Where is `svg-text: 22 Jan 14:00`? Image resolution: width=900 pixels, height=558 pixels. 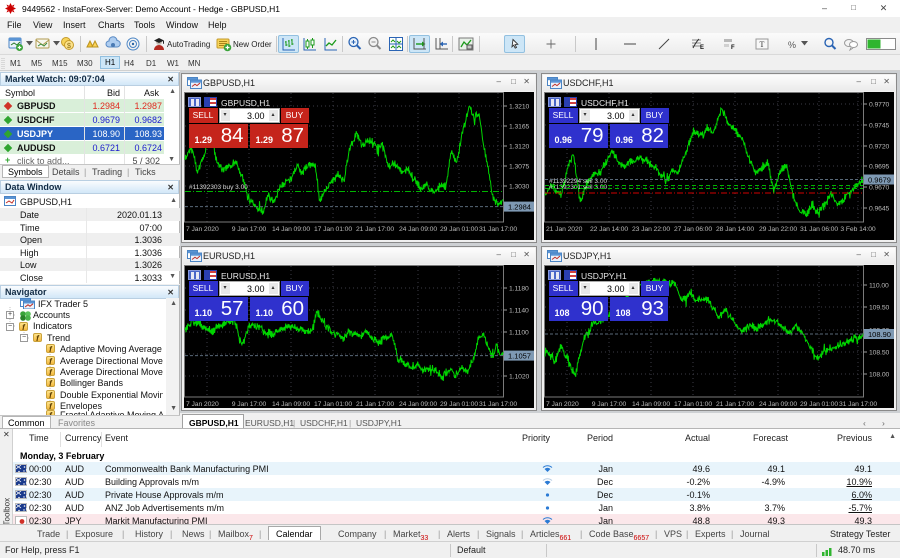
svg-text: 22 Jan 14:00 is located at coordinates (609, 229).